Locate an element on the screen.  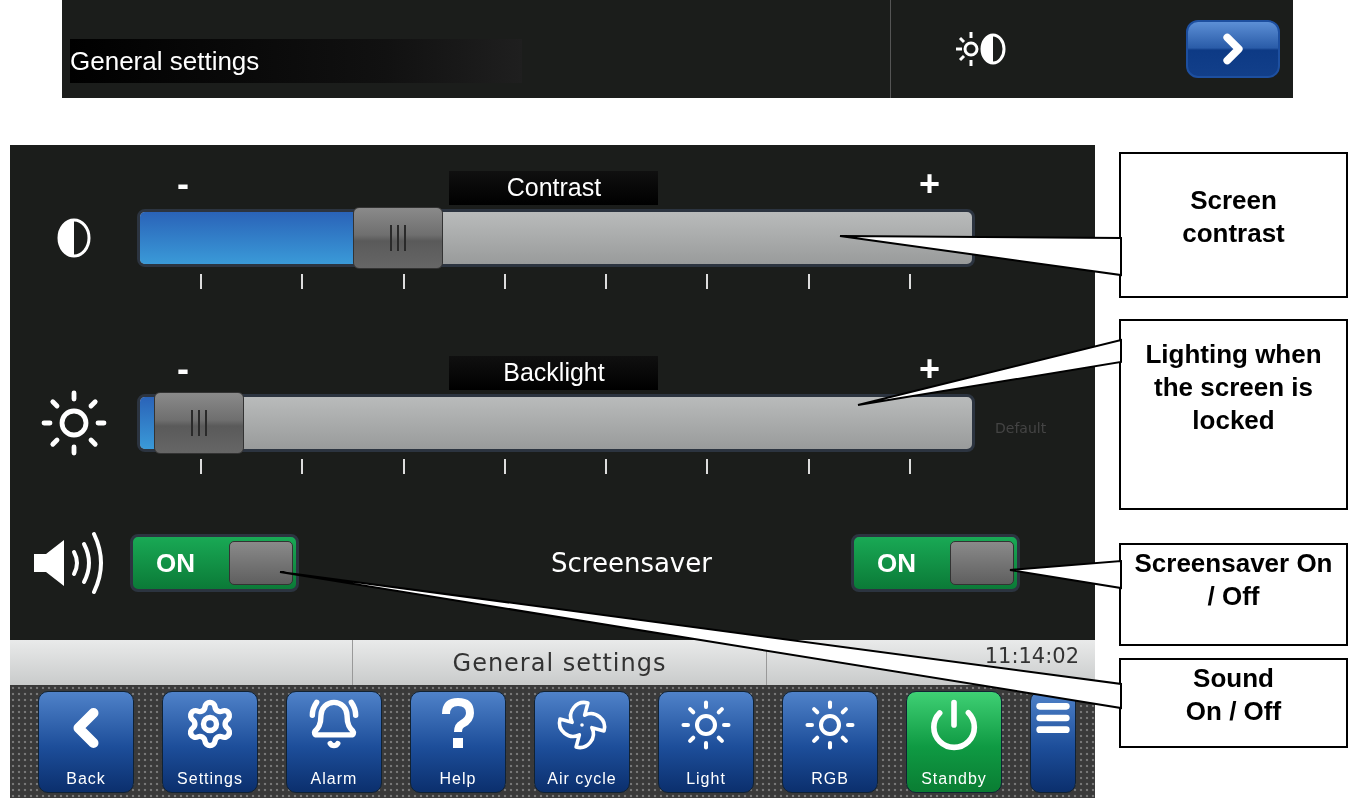
sound-toggle: ON is located at coordinates (214, 563).